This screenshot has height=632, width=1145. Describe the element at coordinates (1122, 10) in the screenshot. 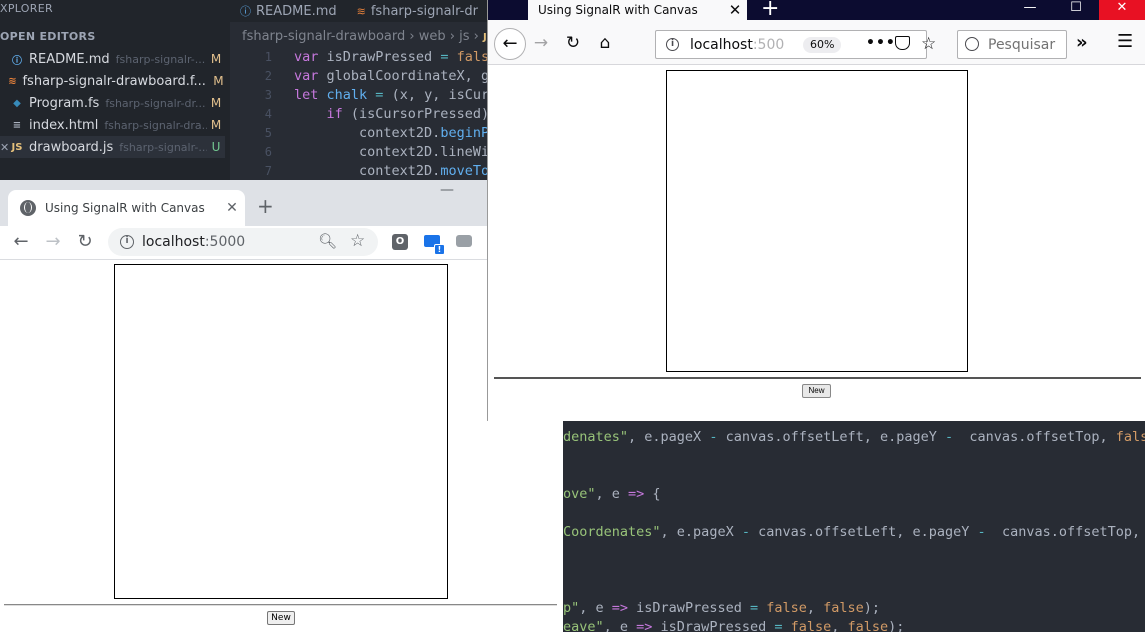

I see `window-close-button: ✕` at that location.